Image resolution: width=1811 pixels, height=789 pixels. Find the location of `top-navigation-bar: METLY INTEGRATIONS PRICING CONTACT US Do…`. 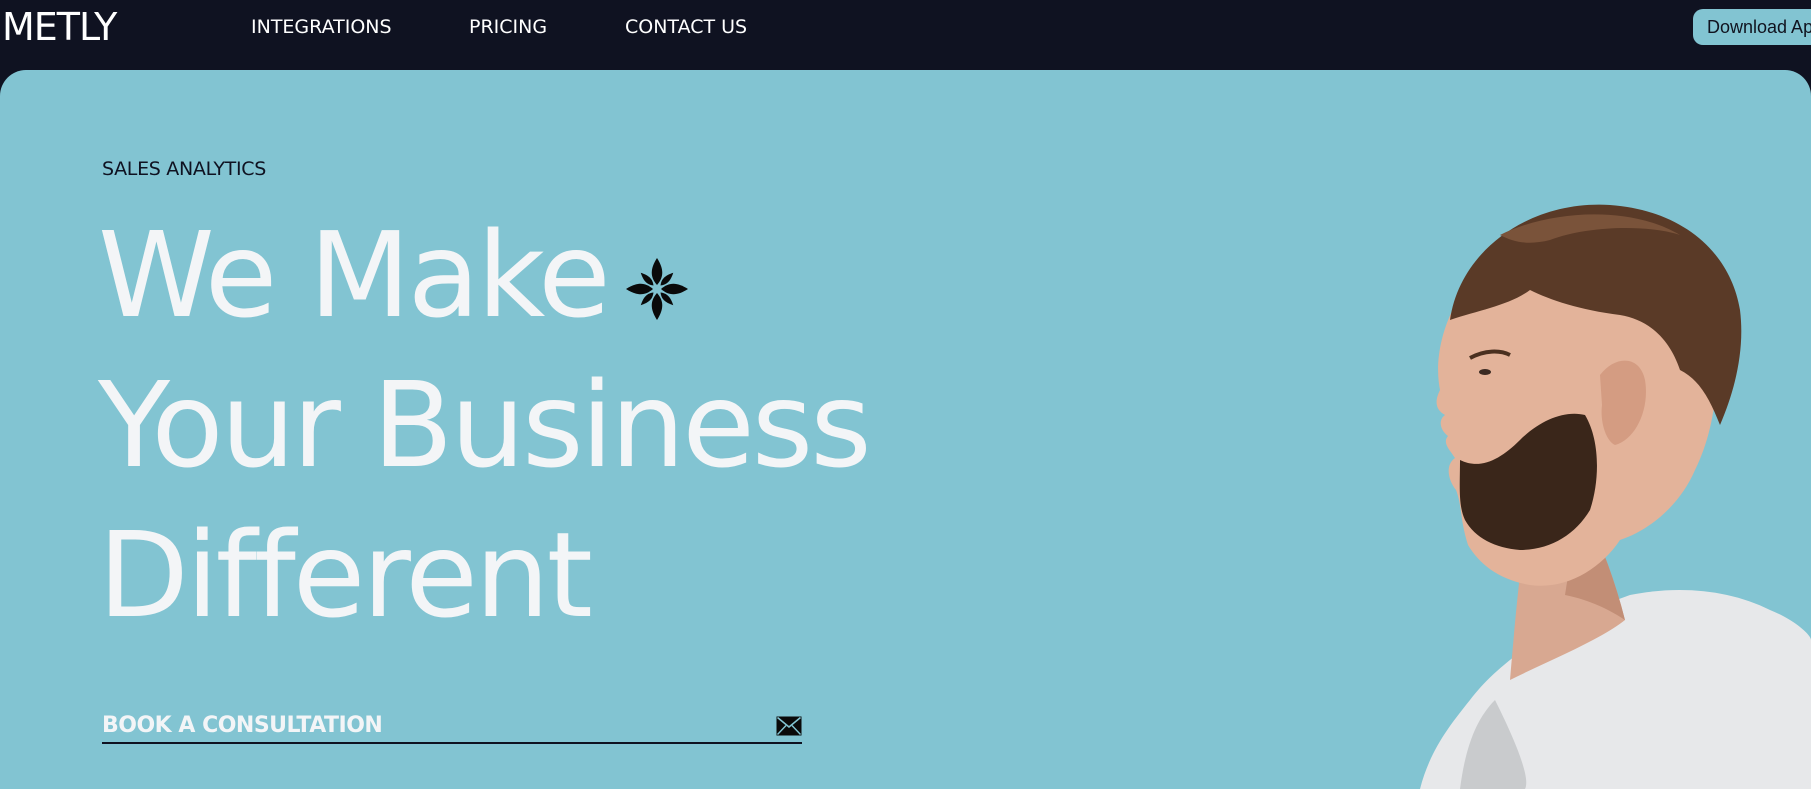

top-navigation-bar: METLY INTEGRATIONS PRICING CONTACT US Do… is located at coordinates (905, 35).